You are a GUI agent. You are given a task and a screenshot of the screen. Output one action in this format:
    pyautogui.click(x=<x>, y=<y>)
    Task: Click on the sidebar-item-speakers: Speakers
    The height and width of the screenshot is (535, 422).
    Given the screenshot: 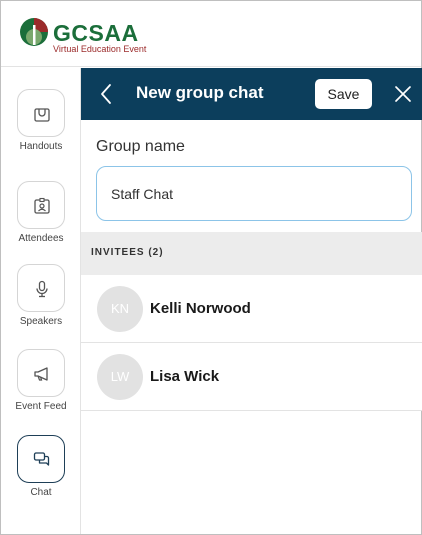 What is the action you would take?
    pyautogui.click(x=41, y=295)
    